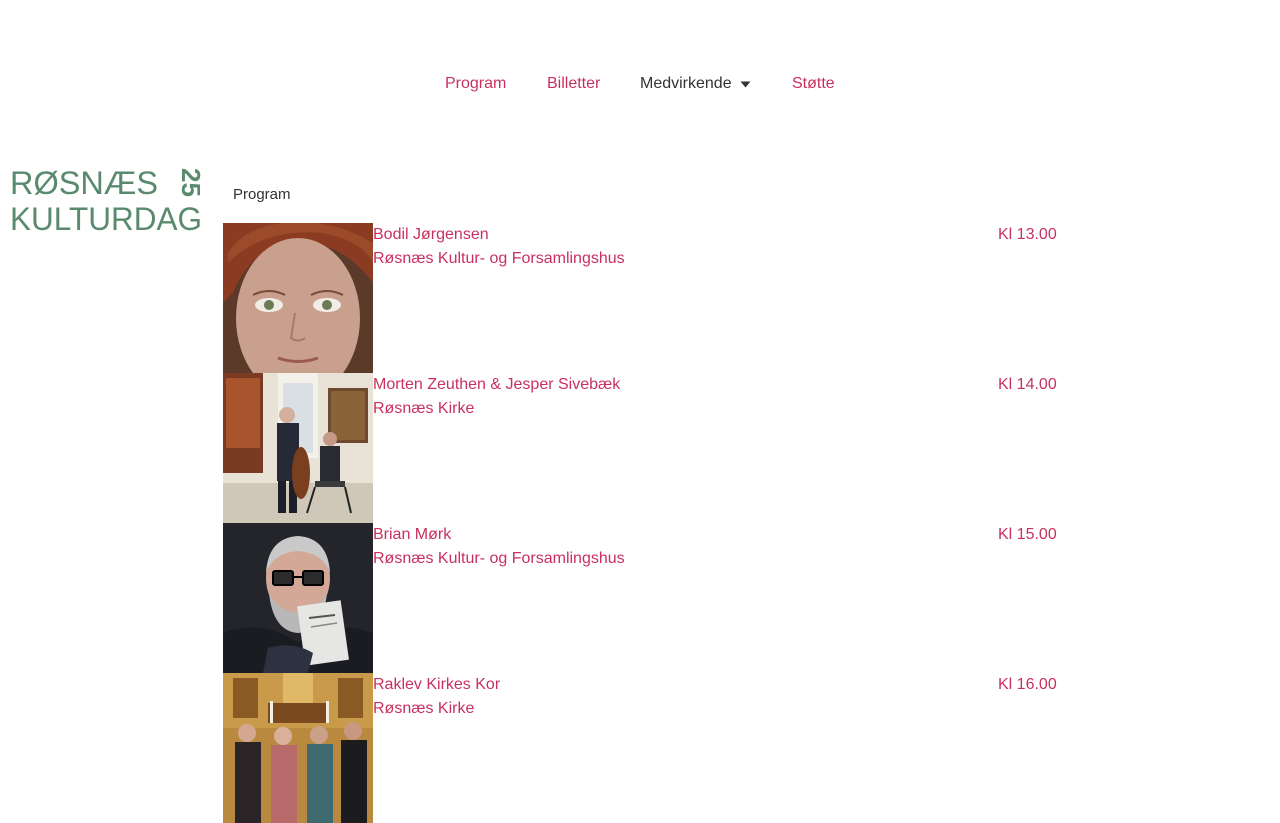  I want to click on logo-year: 25, so click(189, 182).